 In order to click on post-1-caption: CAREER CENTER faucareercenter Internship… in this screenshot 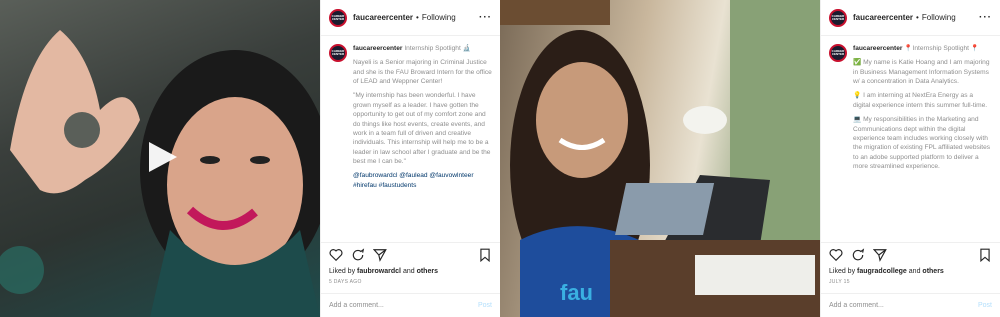, I will do `click(410, 139)`.